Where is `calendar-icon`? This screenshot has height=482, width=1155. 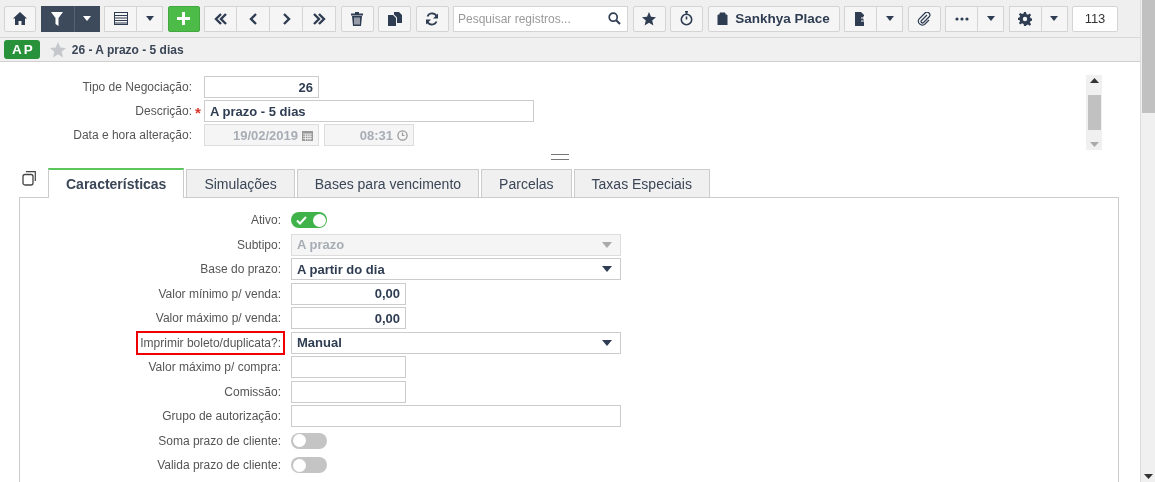
calendar-icon is located at coordinates (307, 135).